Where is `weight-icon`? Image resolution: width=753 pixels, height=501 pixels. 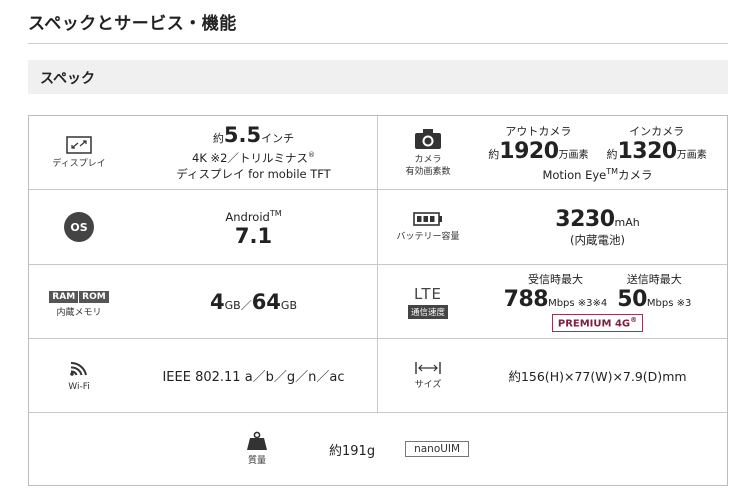
weight-icon is located at coordinates (257, 440).